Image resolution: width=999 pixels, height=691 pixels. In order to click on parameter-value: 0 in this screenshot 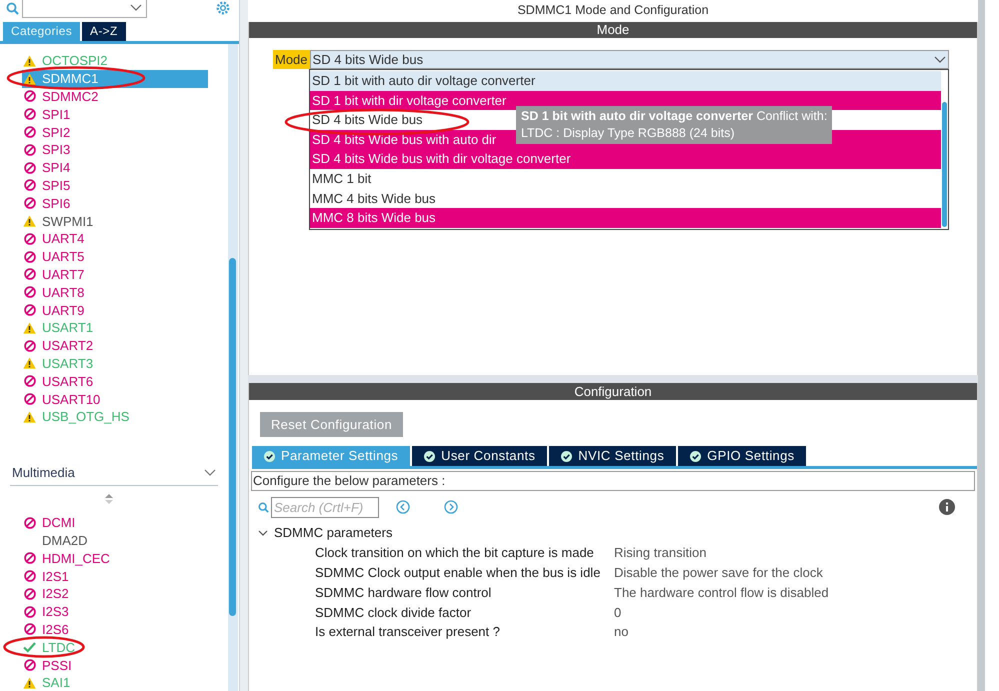, I will do `click(618, 613)`.